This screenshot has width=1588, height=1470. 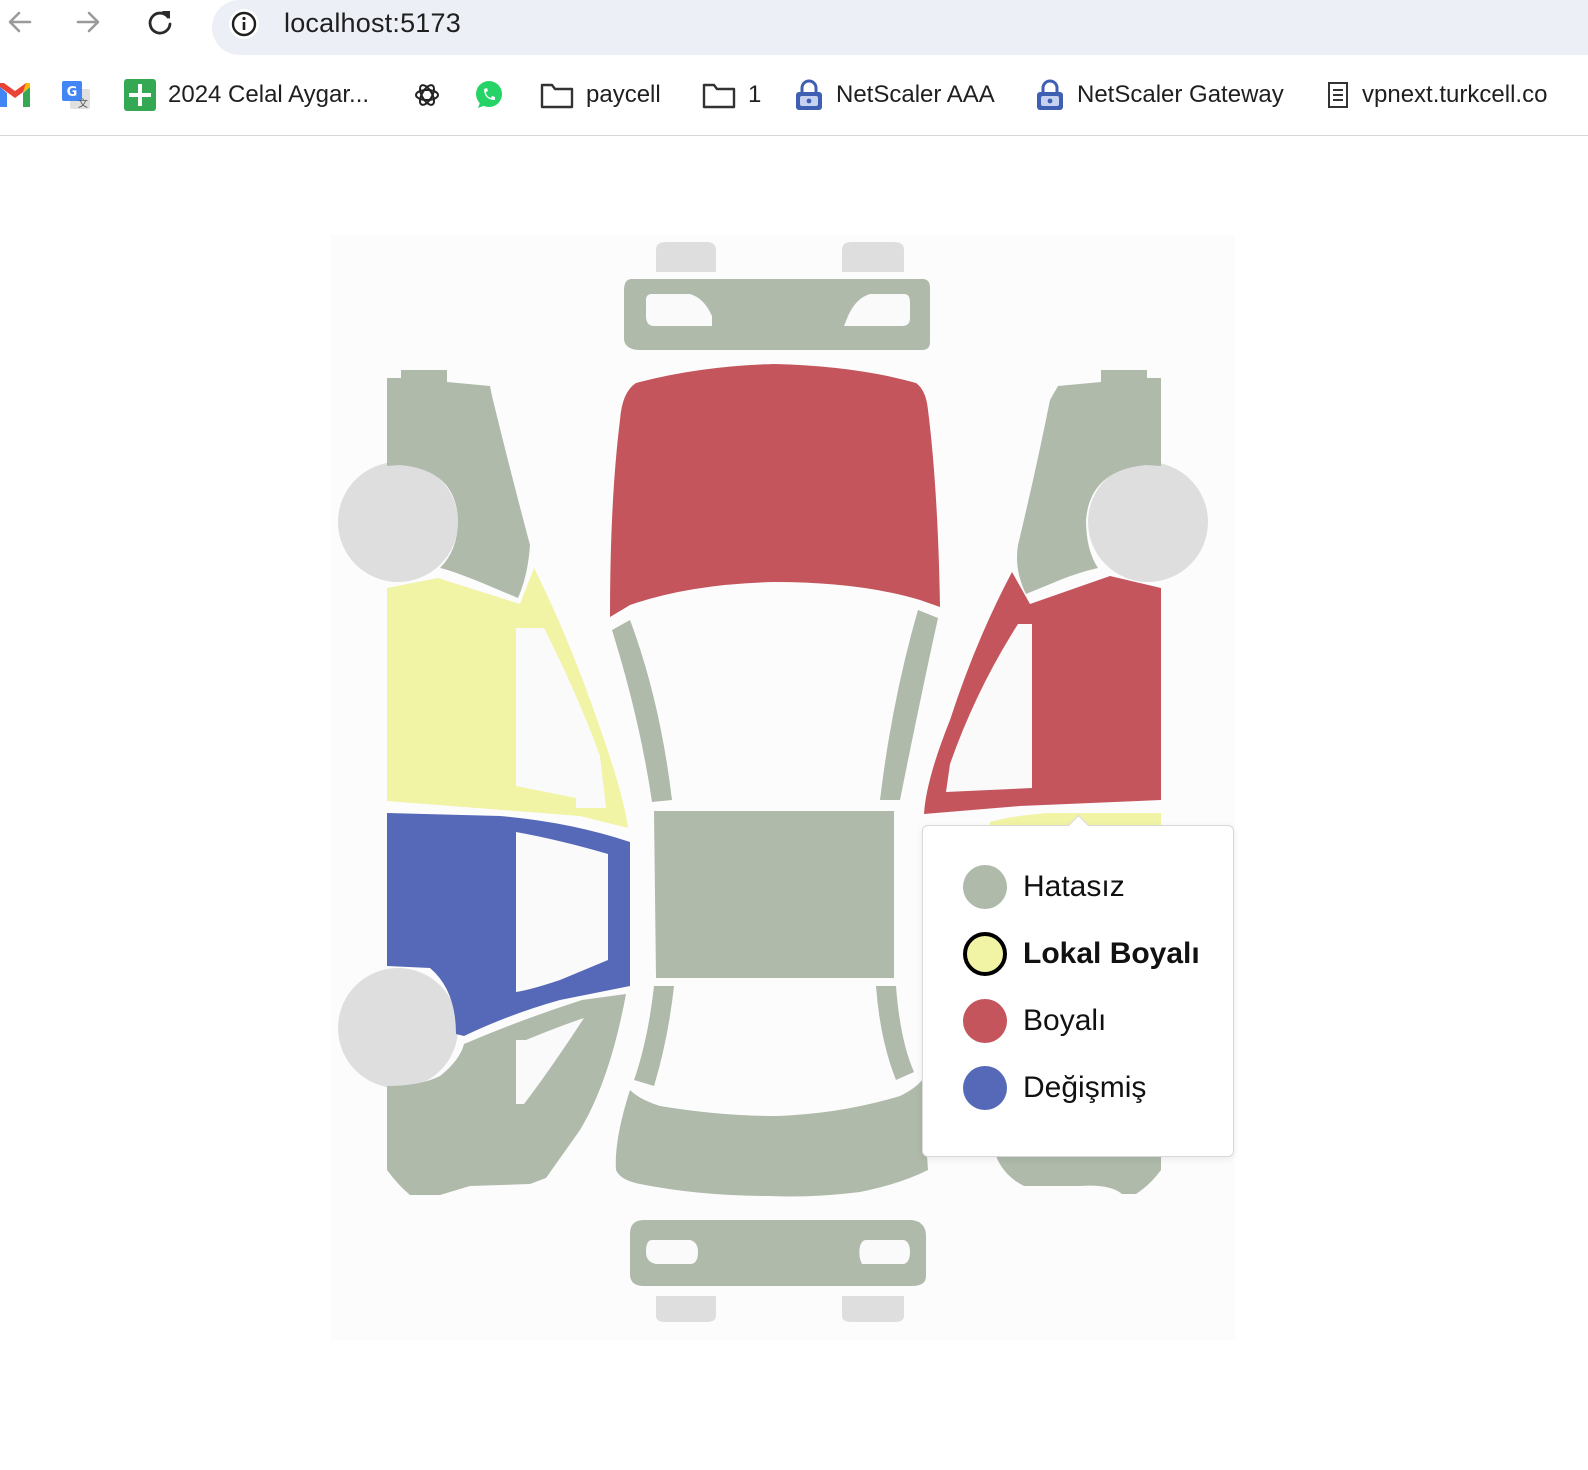 I want to click on google-translate-icon: G 文, so click(x=76, y=95).